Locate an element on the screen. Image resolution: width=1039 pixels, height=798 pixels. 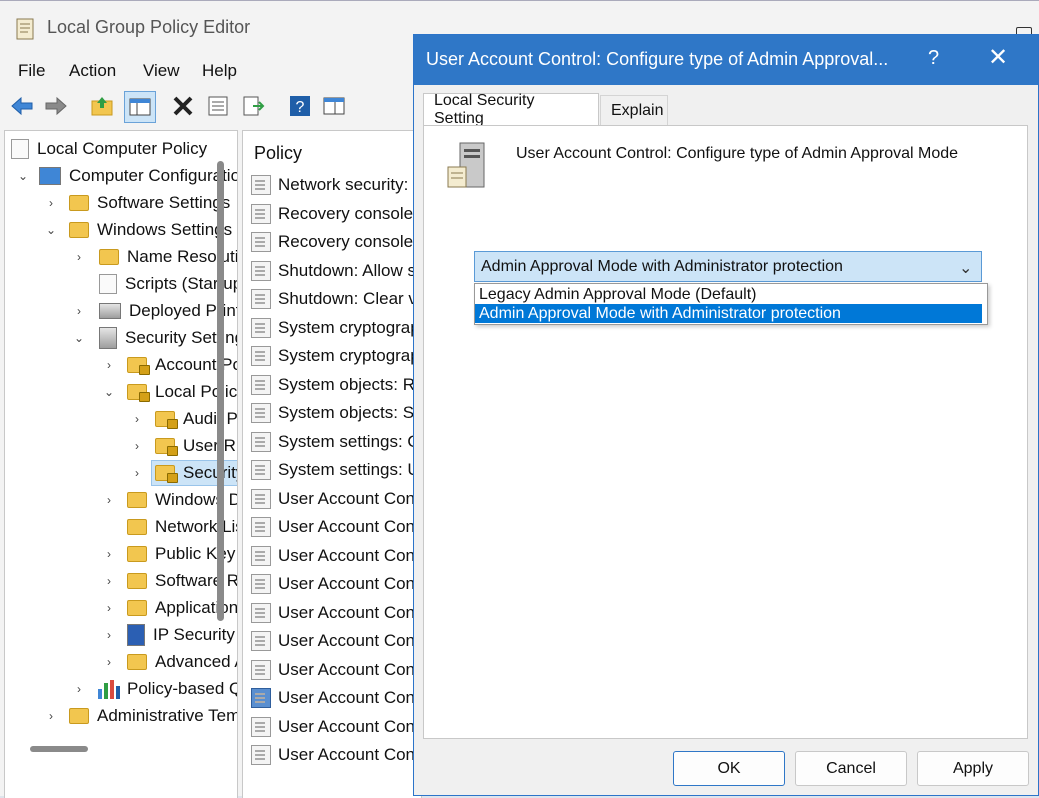
delete-icon is located at coordinates (183, 106).